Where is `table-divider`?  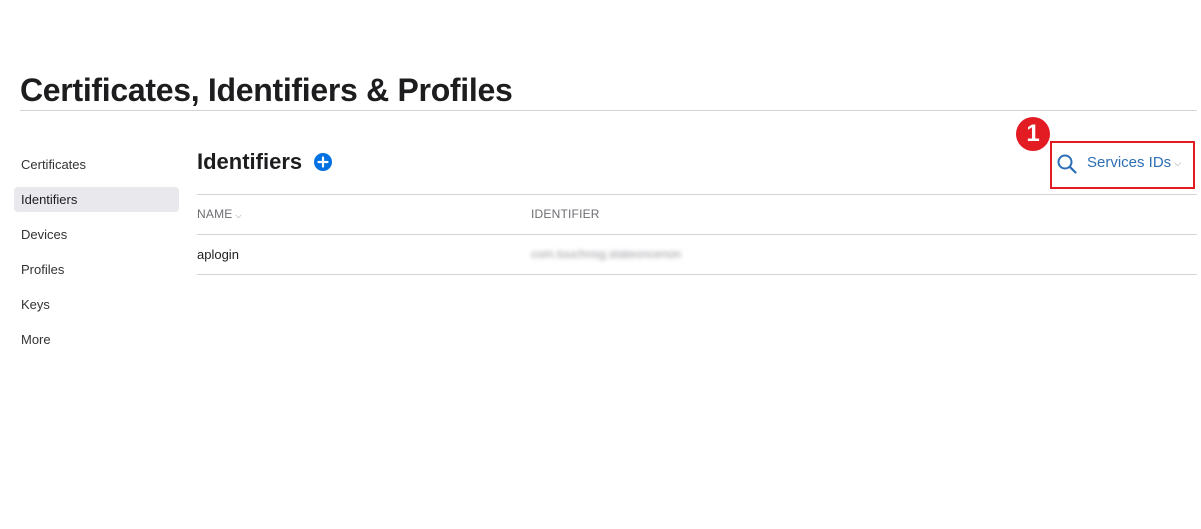
table-divider is located at coordinates (697, 274).